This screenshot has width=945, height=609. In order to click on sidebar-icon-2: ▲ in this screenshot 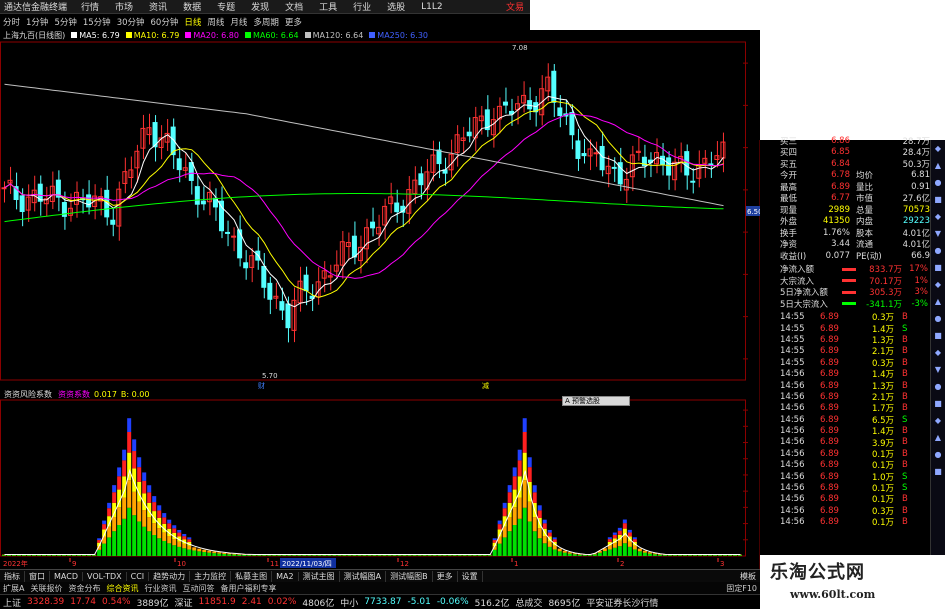, I will do `click(938, 165)`.